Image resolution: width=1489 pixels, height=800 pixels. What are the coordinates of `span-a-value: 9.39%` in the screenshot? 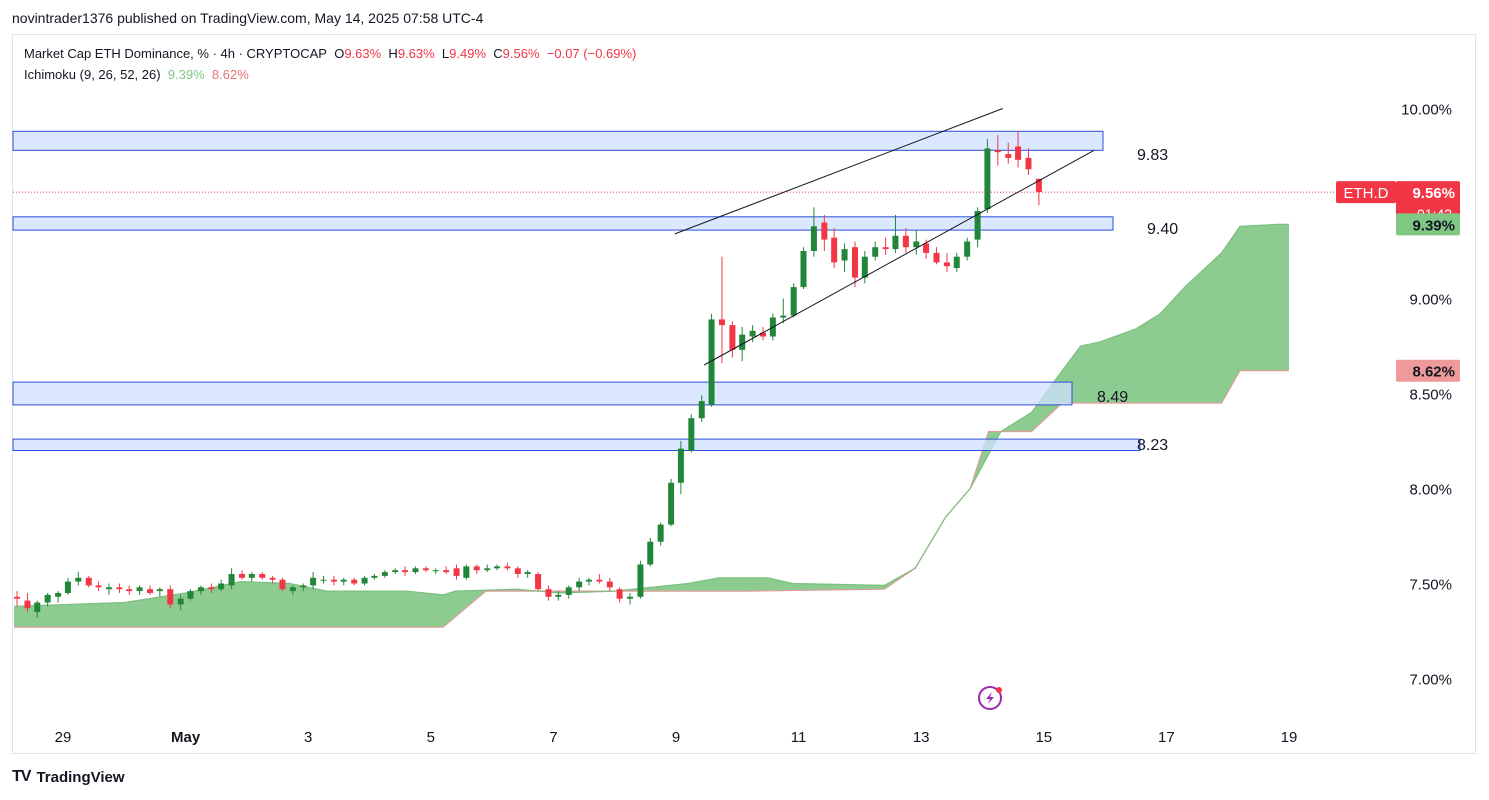 It's located at (1433, 225).